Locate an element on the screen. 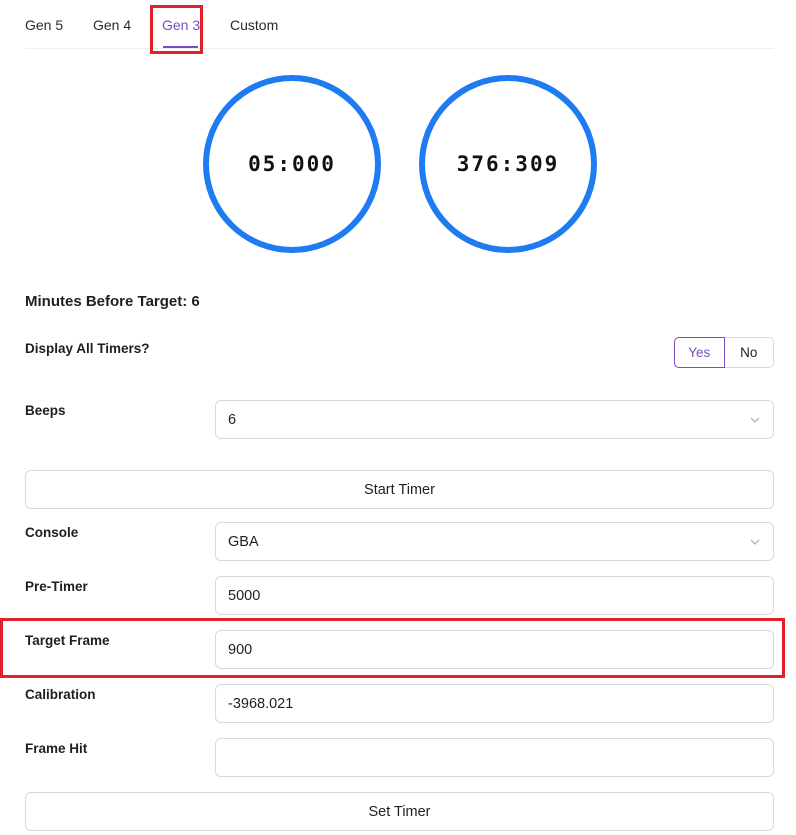 This screenshot has height=835, width=796. target-frame-field is located at coordinates (494, 649).